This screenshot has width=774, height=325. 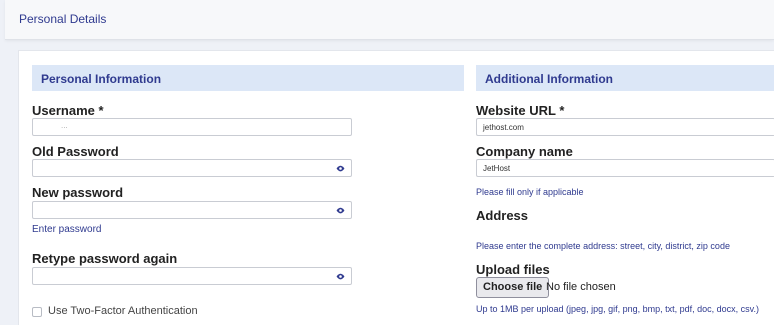 I want to click on new-password-input, so click(x=192, y=210).